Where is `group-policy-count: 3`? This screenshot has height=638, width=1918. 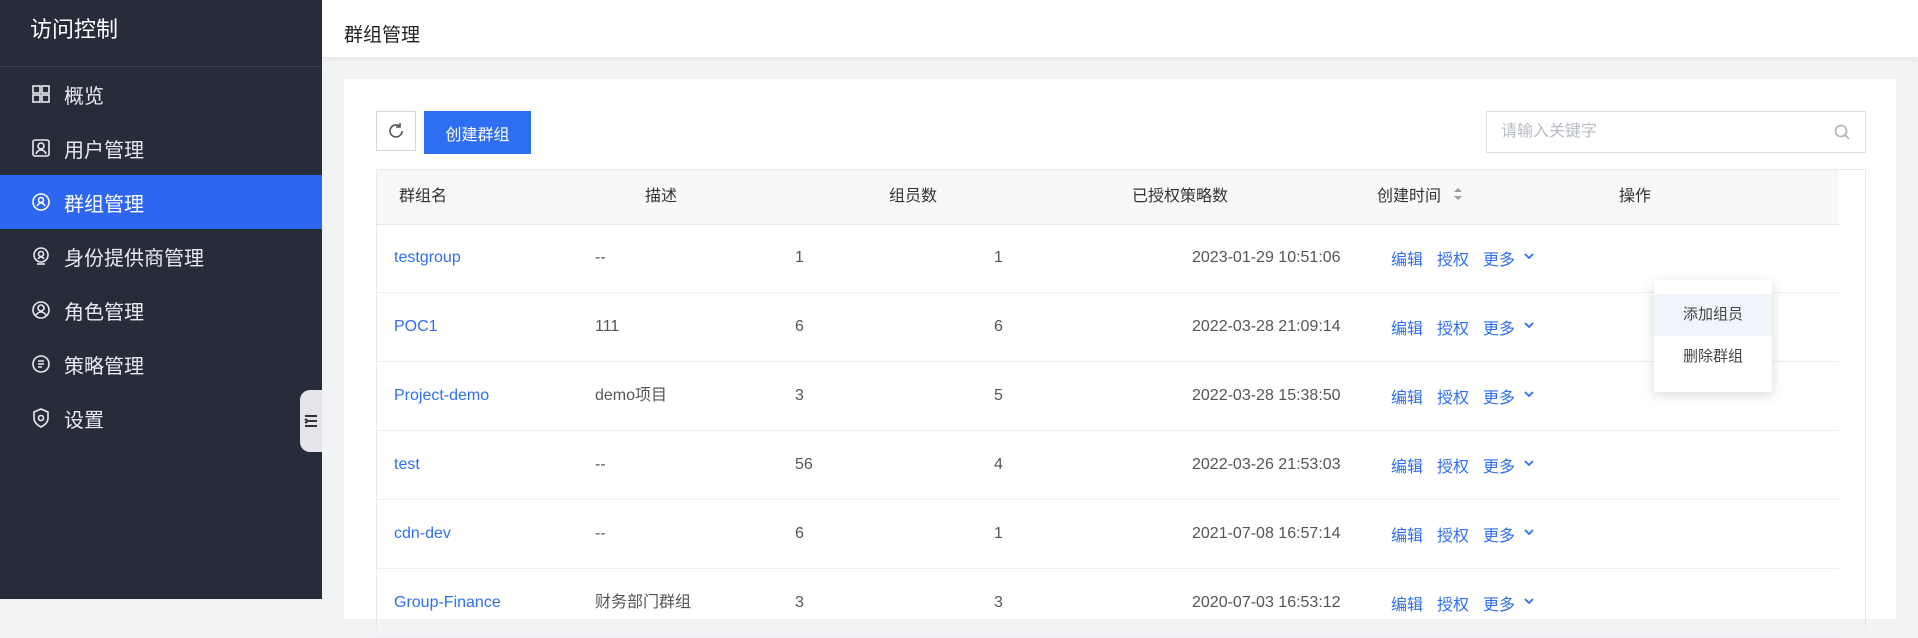
group-policy-count: 3 is located at coordinates (998, 602).